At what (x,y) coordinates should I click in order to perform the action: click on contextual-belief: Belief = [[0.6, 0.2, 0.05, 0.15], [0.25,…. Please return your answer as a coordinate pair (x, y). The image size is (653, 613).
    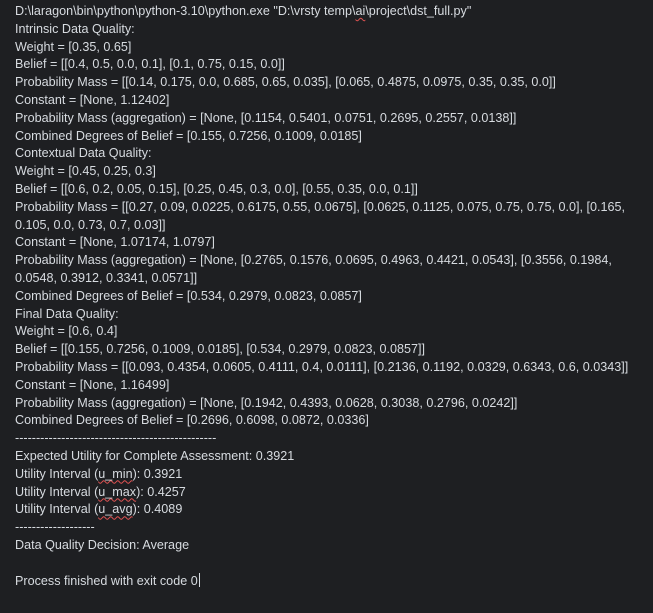
    Looking at the image, I should click on (216, 188).